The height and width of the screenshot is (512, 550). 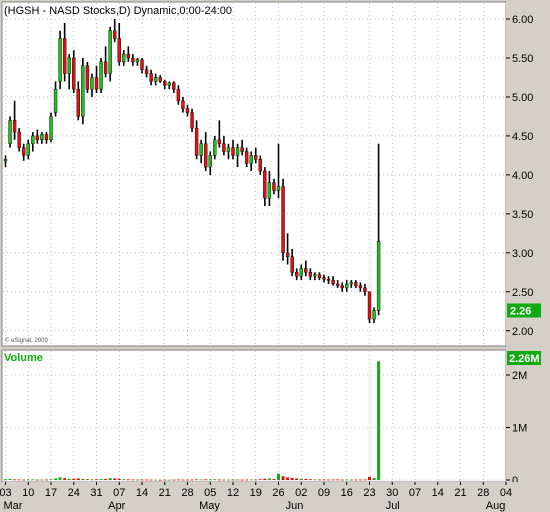 I want to click on month-label: Jun, so click(x=295, y=506).